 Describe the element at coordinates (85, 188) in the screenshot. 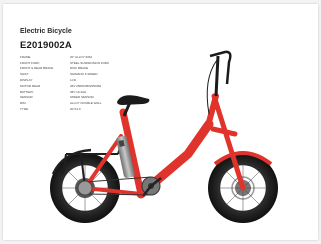

I see `rear-cassette` at that location.